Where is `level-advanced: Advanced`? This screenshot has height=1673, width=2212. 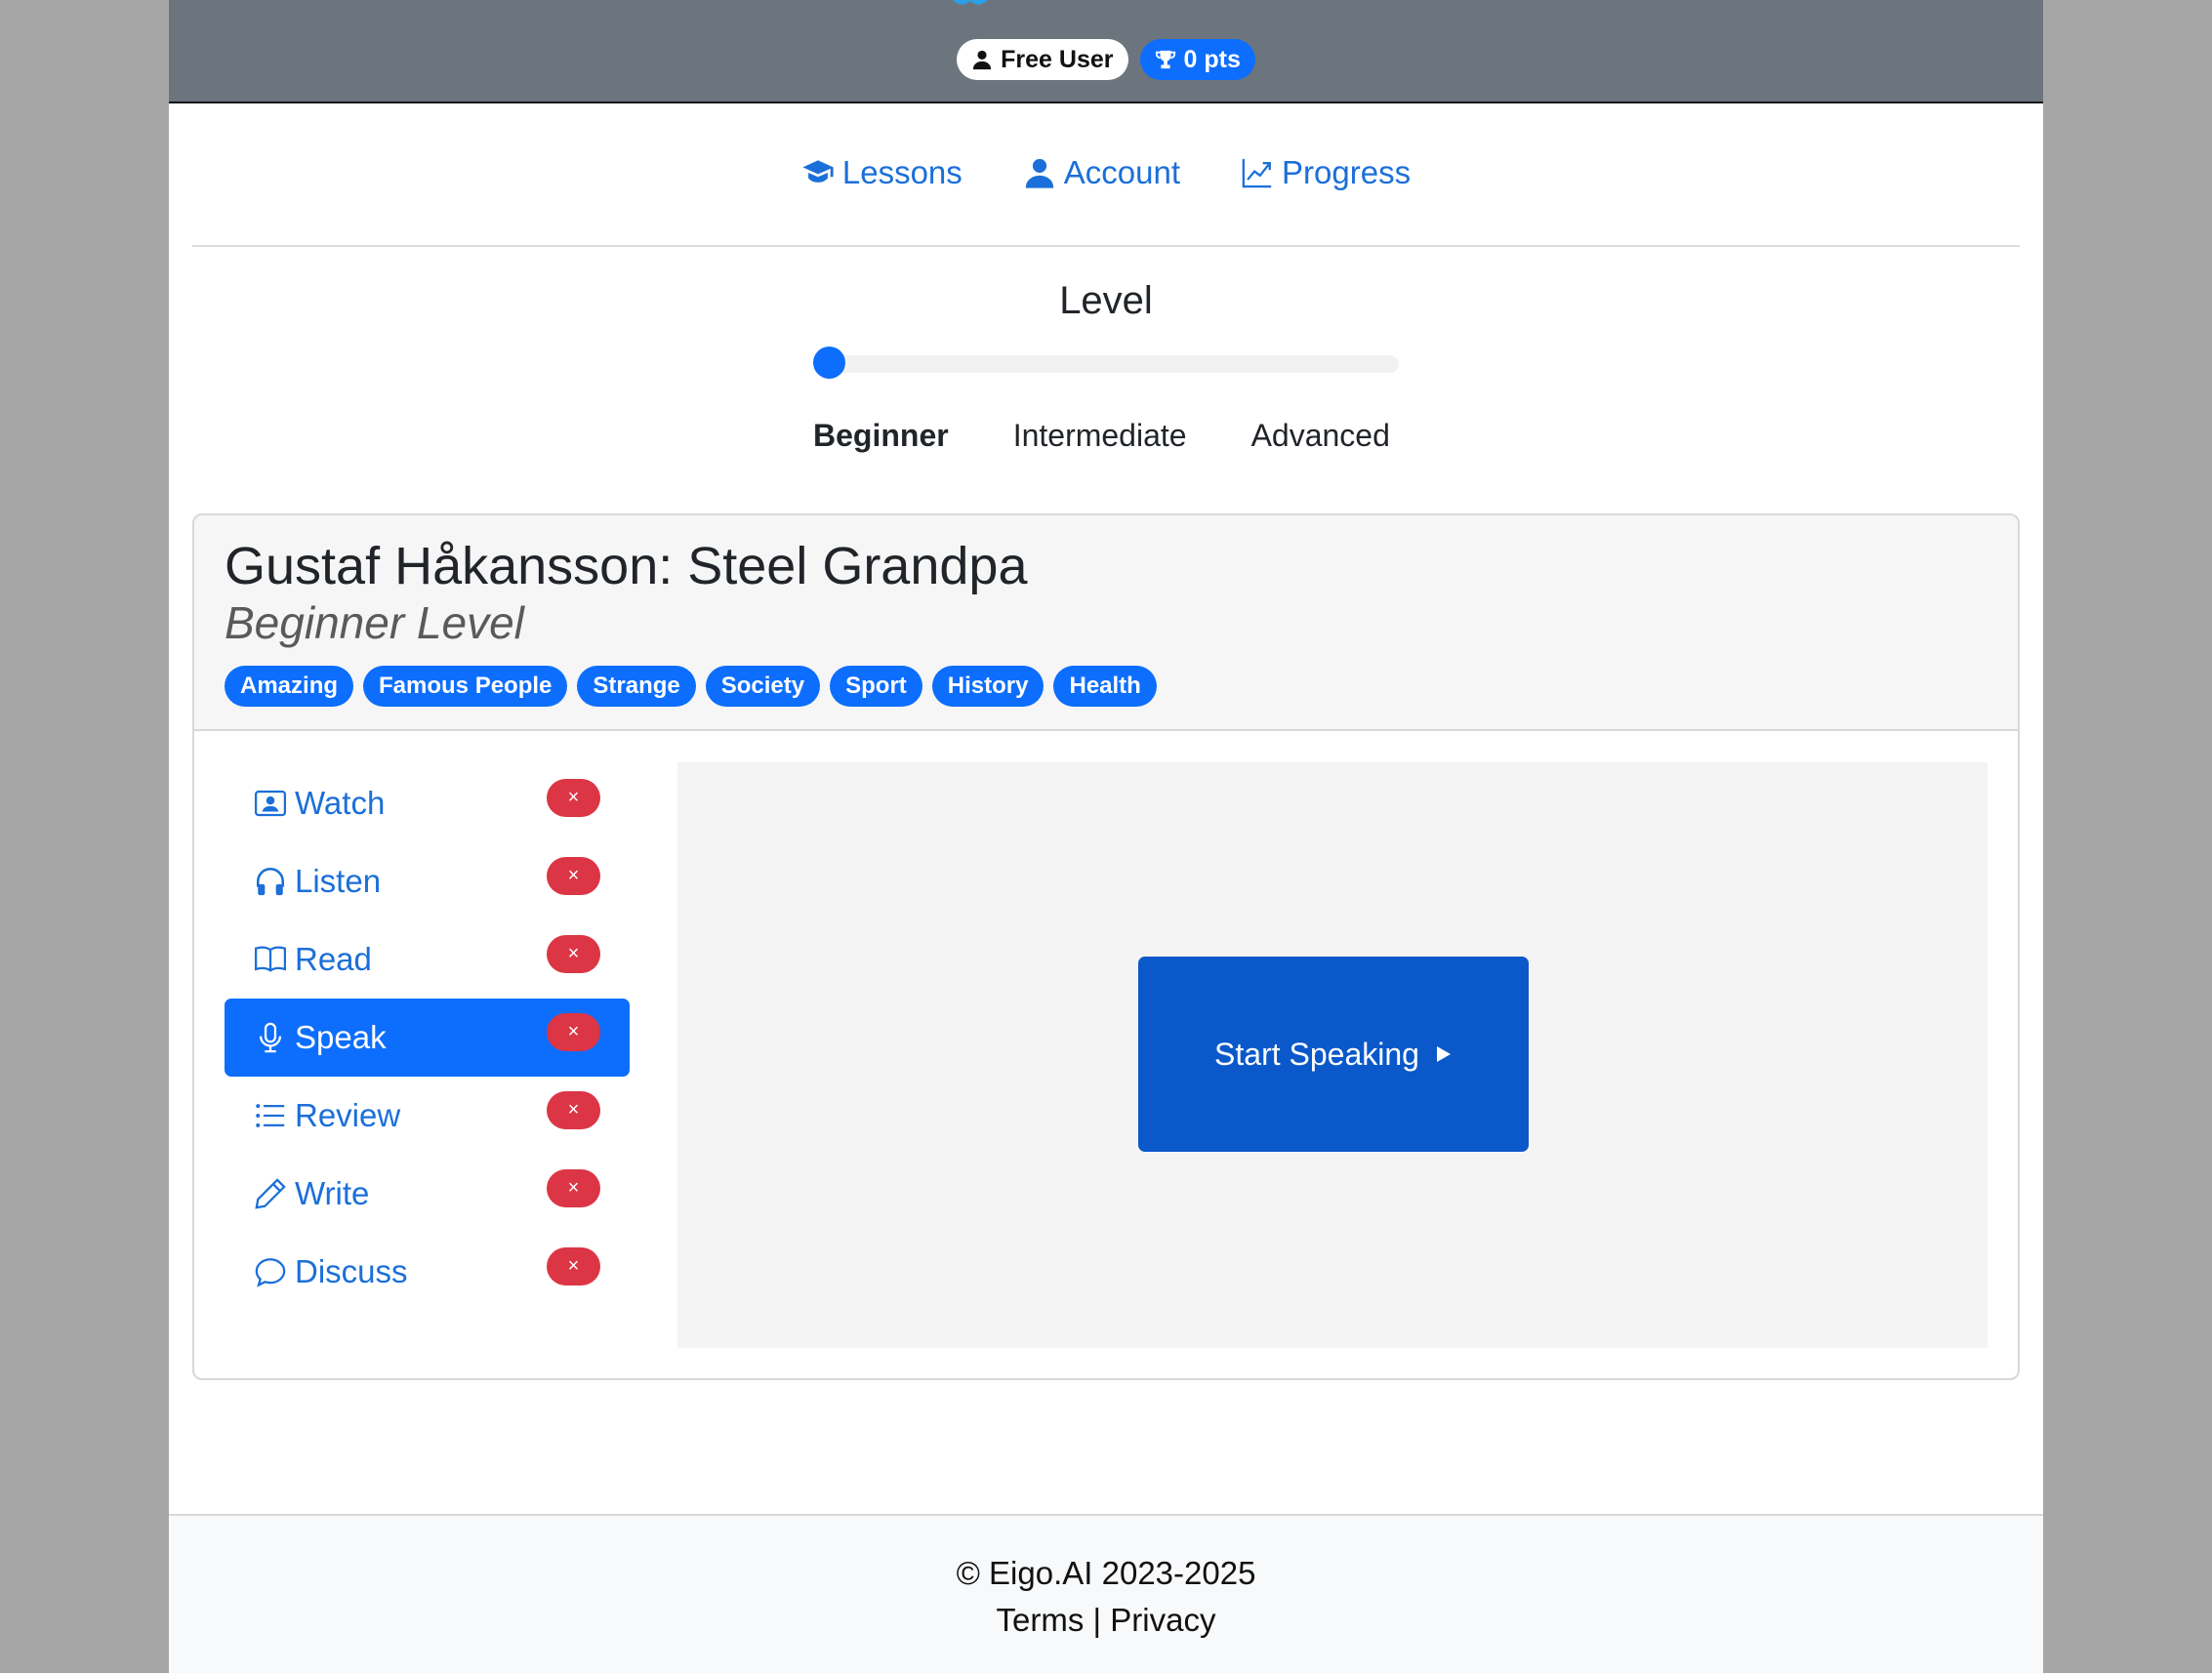
level-advanced: Advanced is located at coordinates (1320, 436).